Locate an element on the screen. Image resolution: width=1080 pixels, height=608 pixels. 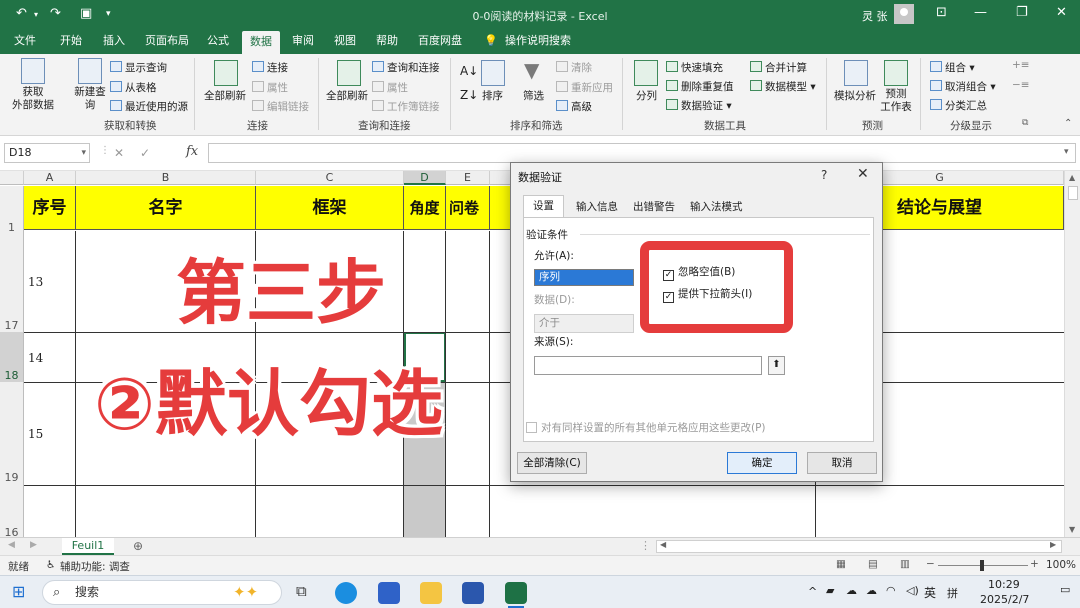
wifi-icon: ◠ is located at coordinates (891, 590).